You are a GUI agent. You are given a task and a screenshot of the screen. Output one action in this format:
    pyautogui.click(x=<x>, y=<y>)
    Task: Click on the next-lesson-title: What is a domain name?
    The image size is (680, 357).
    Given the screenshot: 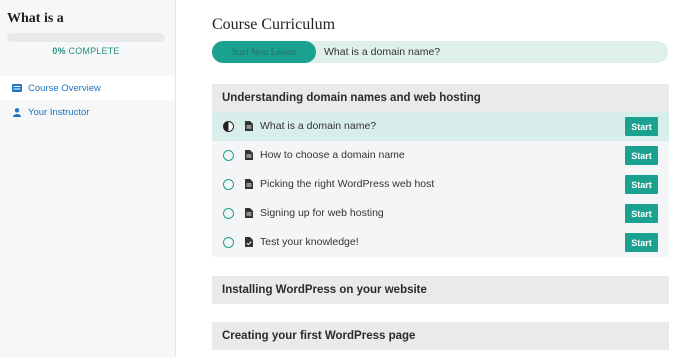 What is the action you would take?
    pyautogui.click(x=382, y=52)
    